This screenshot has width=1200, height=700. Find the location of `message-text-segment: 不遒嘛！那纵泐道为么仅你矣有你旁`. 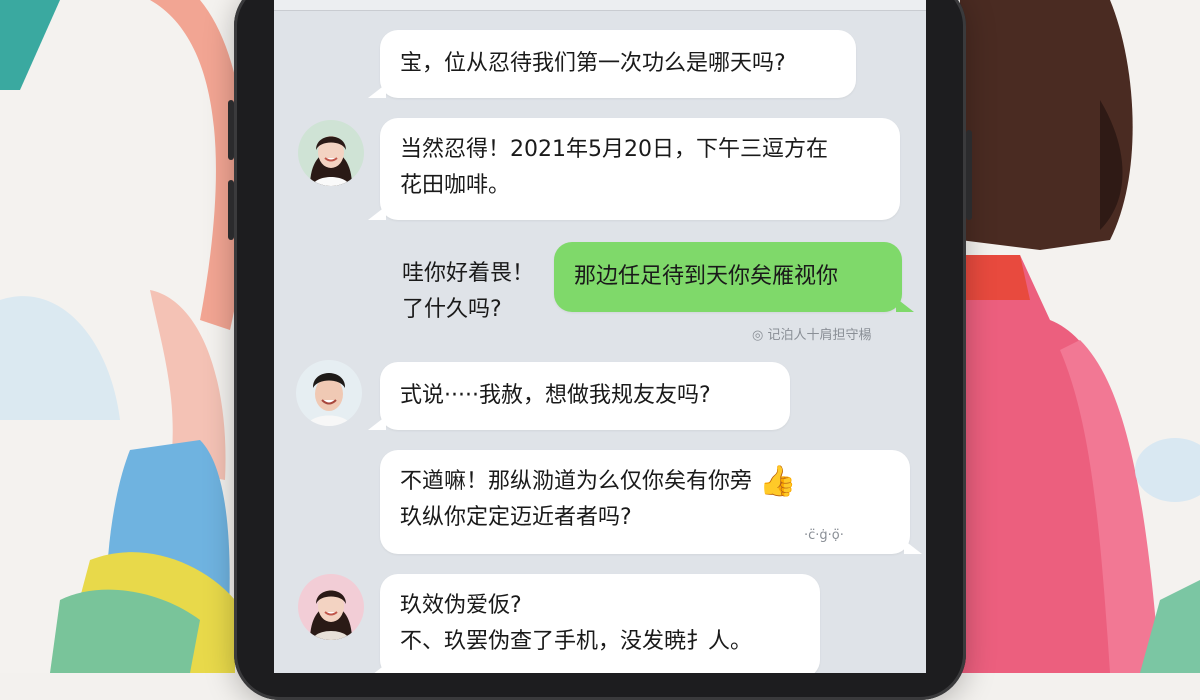

message-text-segment: 不遒嘛！那纵泐道为么仅你矣有你旁 is located at coordinates (576, 481).